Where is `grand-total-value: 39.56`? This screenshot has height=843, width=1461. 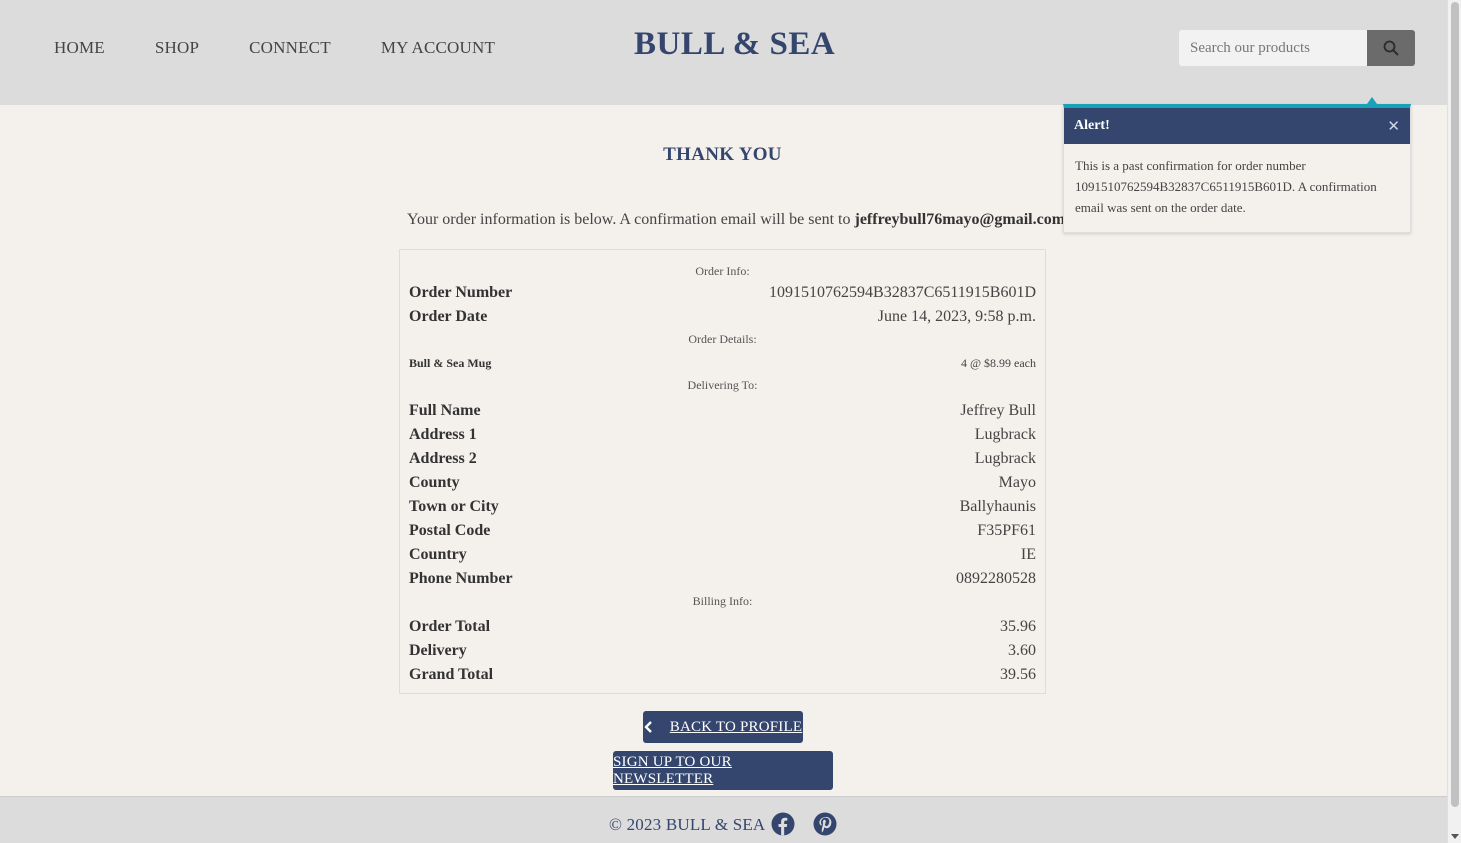
grand-total-value: 39.56 is located at coordinates (1018, 674).